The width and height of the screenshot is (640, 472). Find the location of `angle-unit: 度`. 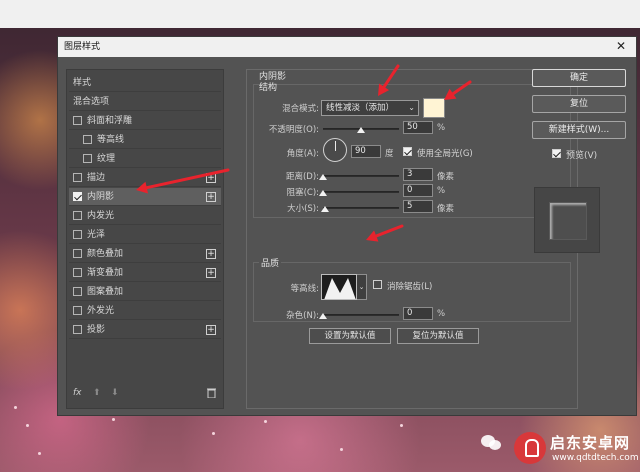

angle-unit: 度 is located at coordinates (389, 154).